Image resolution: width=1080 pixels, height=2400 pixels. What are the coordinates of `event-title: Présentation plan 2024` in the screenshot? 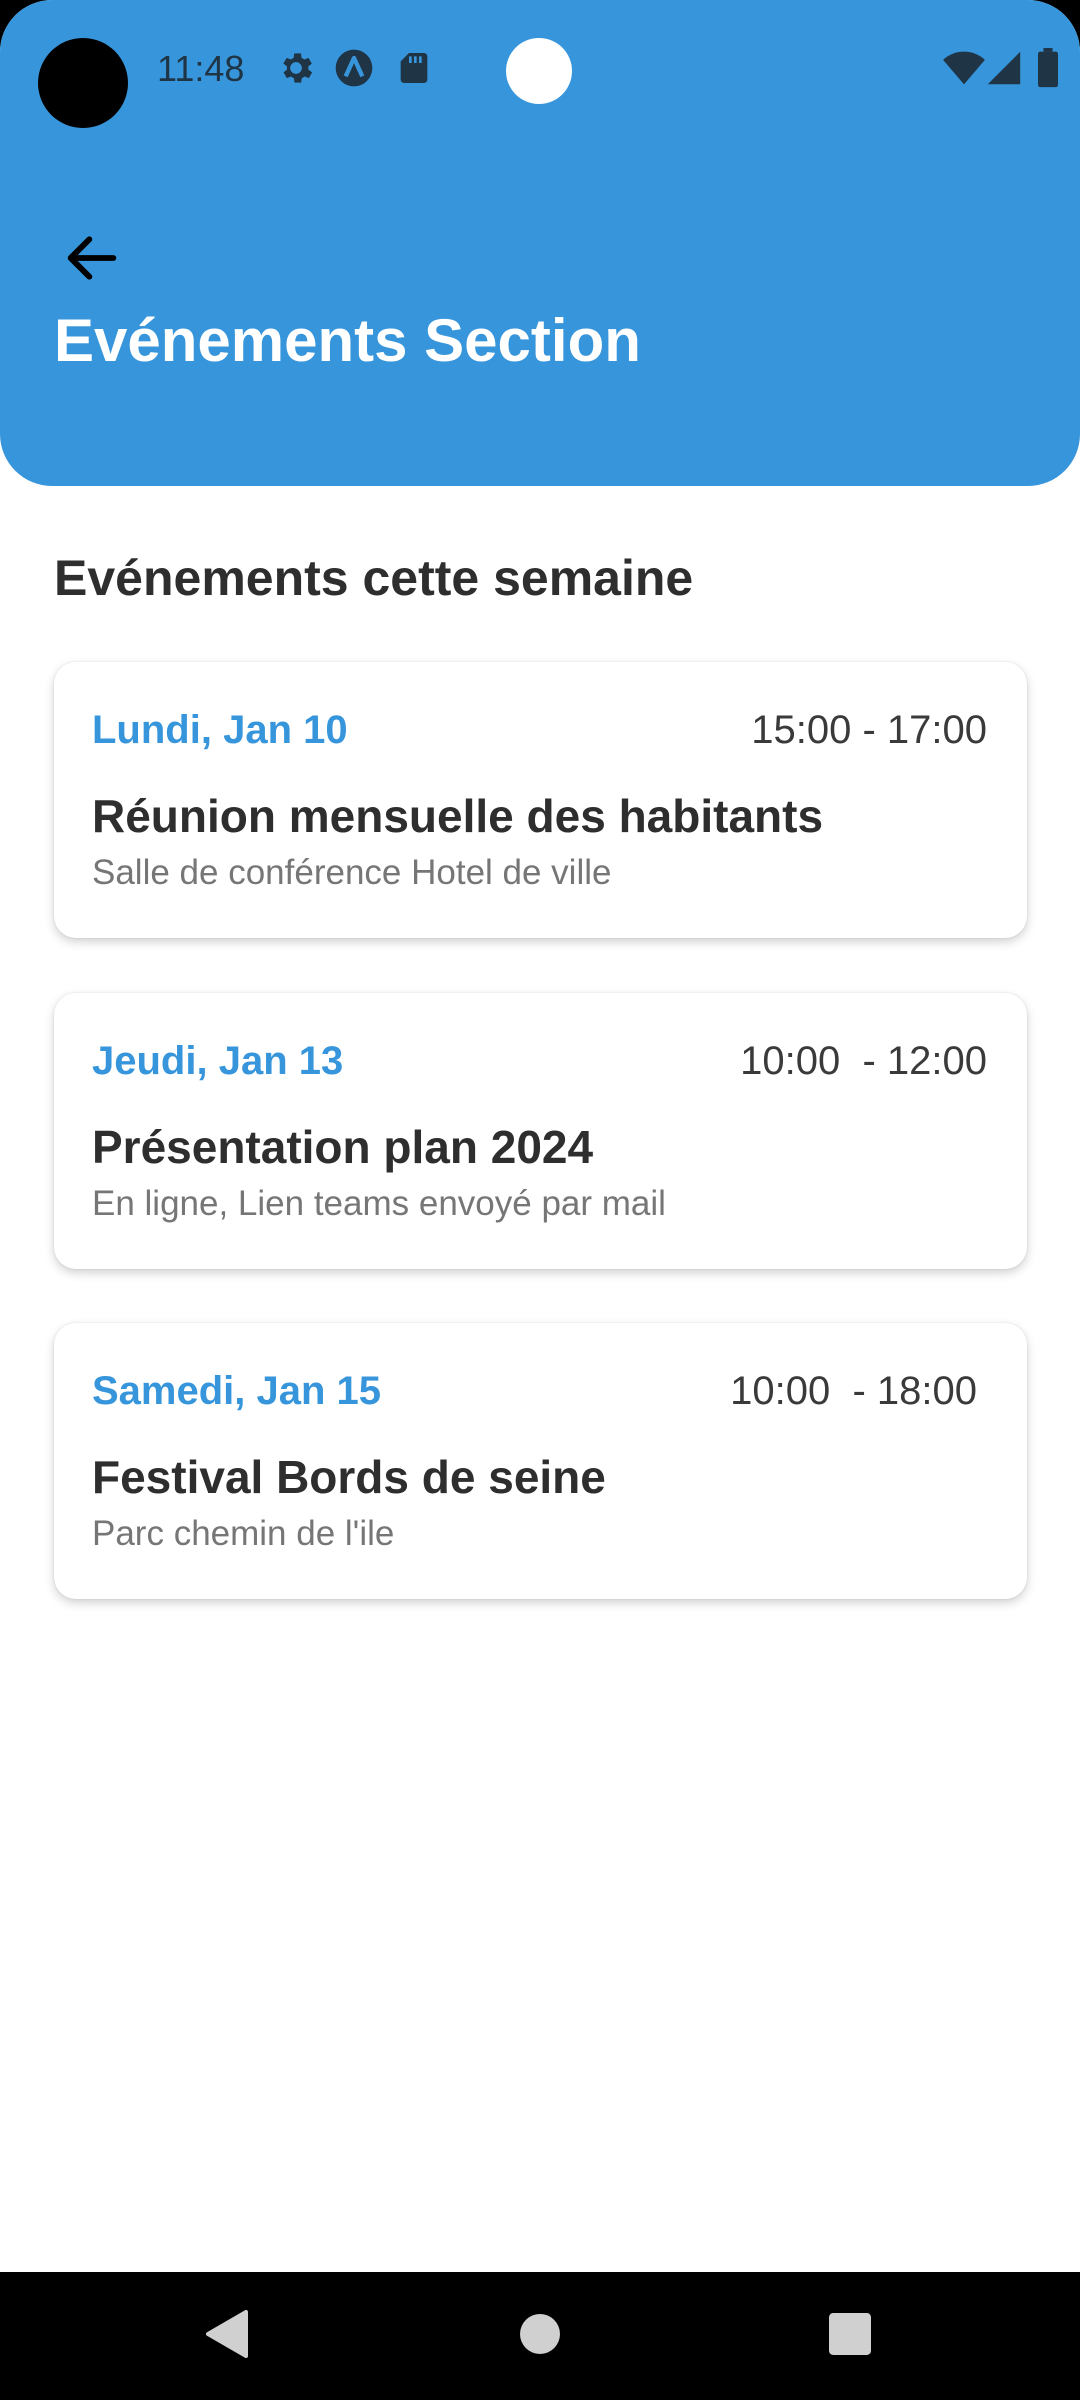 It's located at (343, 1147).